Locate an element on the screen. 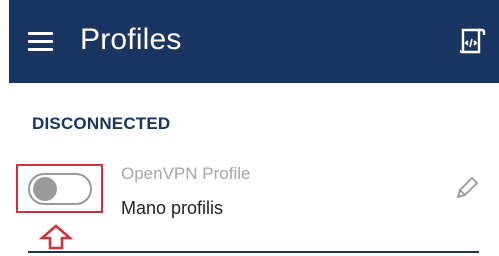  profile-connect-toggle is located at coordinates (60, 189).